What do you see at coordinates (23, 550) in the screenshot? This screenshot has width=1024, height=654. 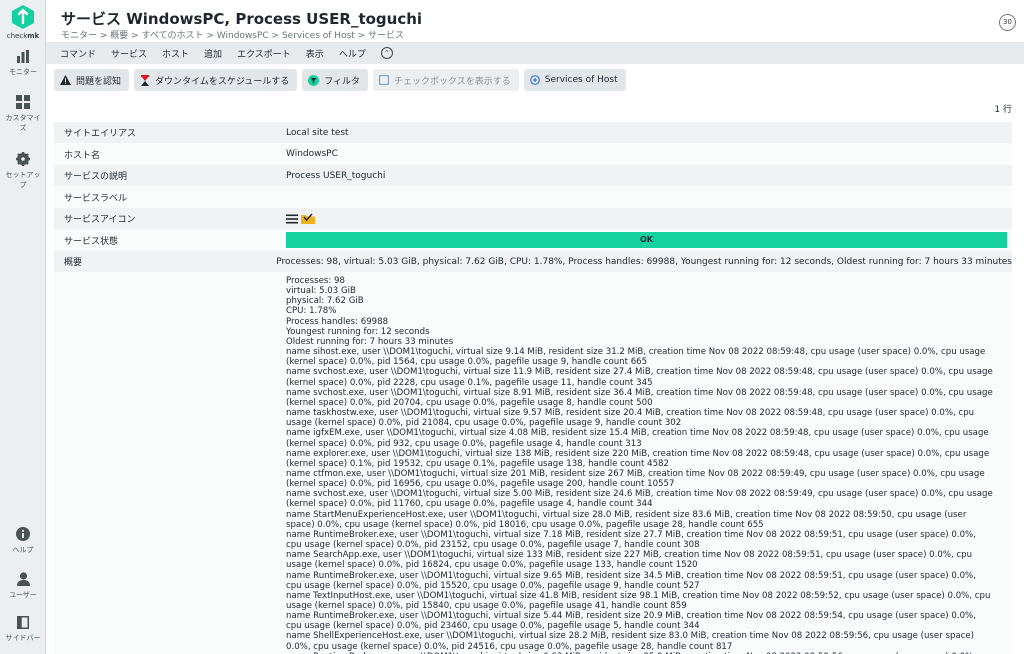 I see `nav-help-label: ヘルプ` at bounding box center [23, 550].